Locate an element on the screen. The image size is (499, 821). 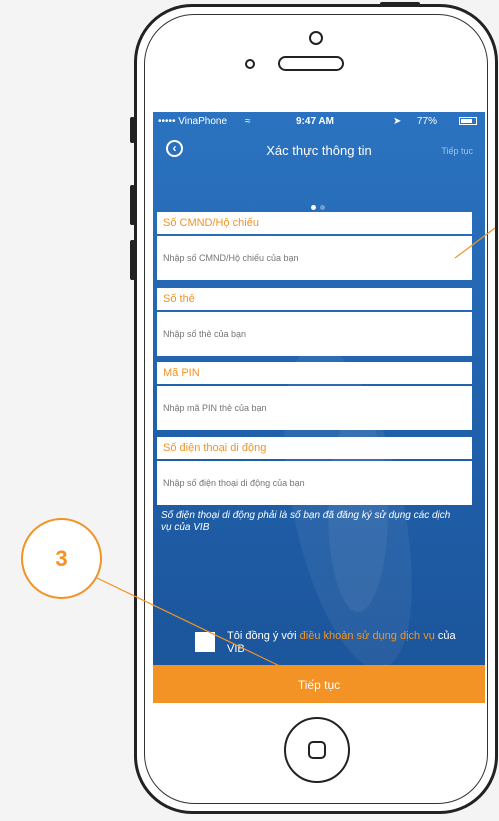
battery-icon is located at coordinates (468, 121).